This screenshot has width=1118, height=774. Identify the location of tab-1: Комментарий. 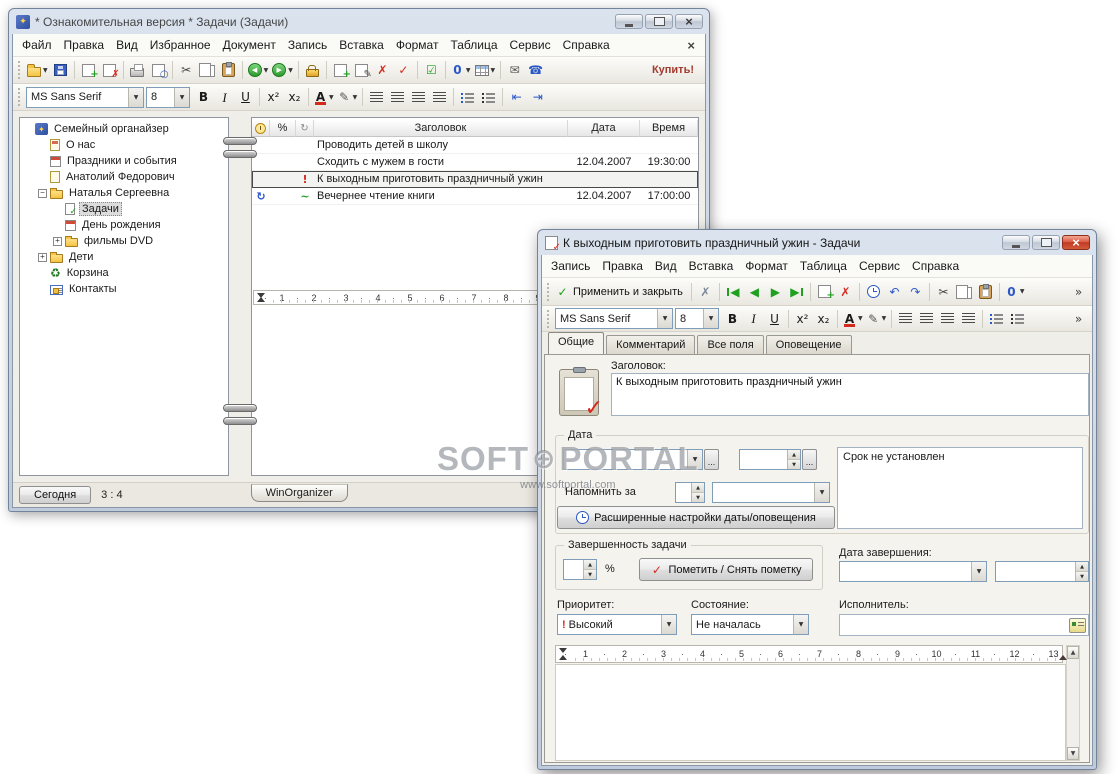
(651, 344).